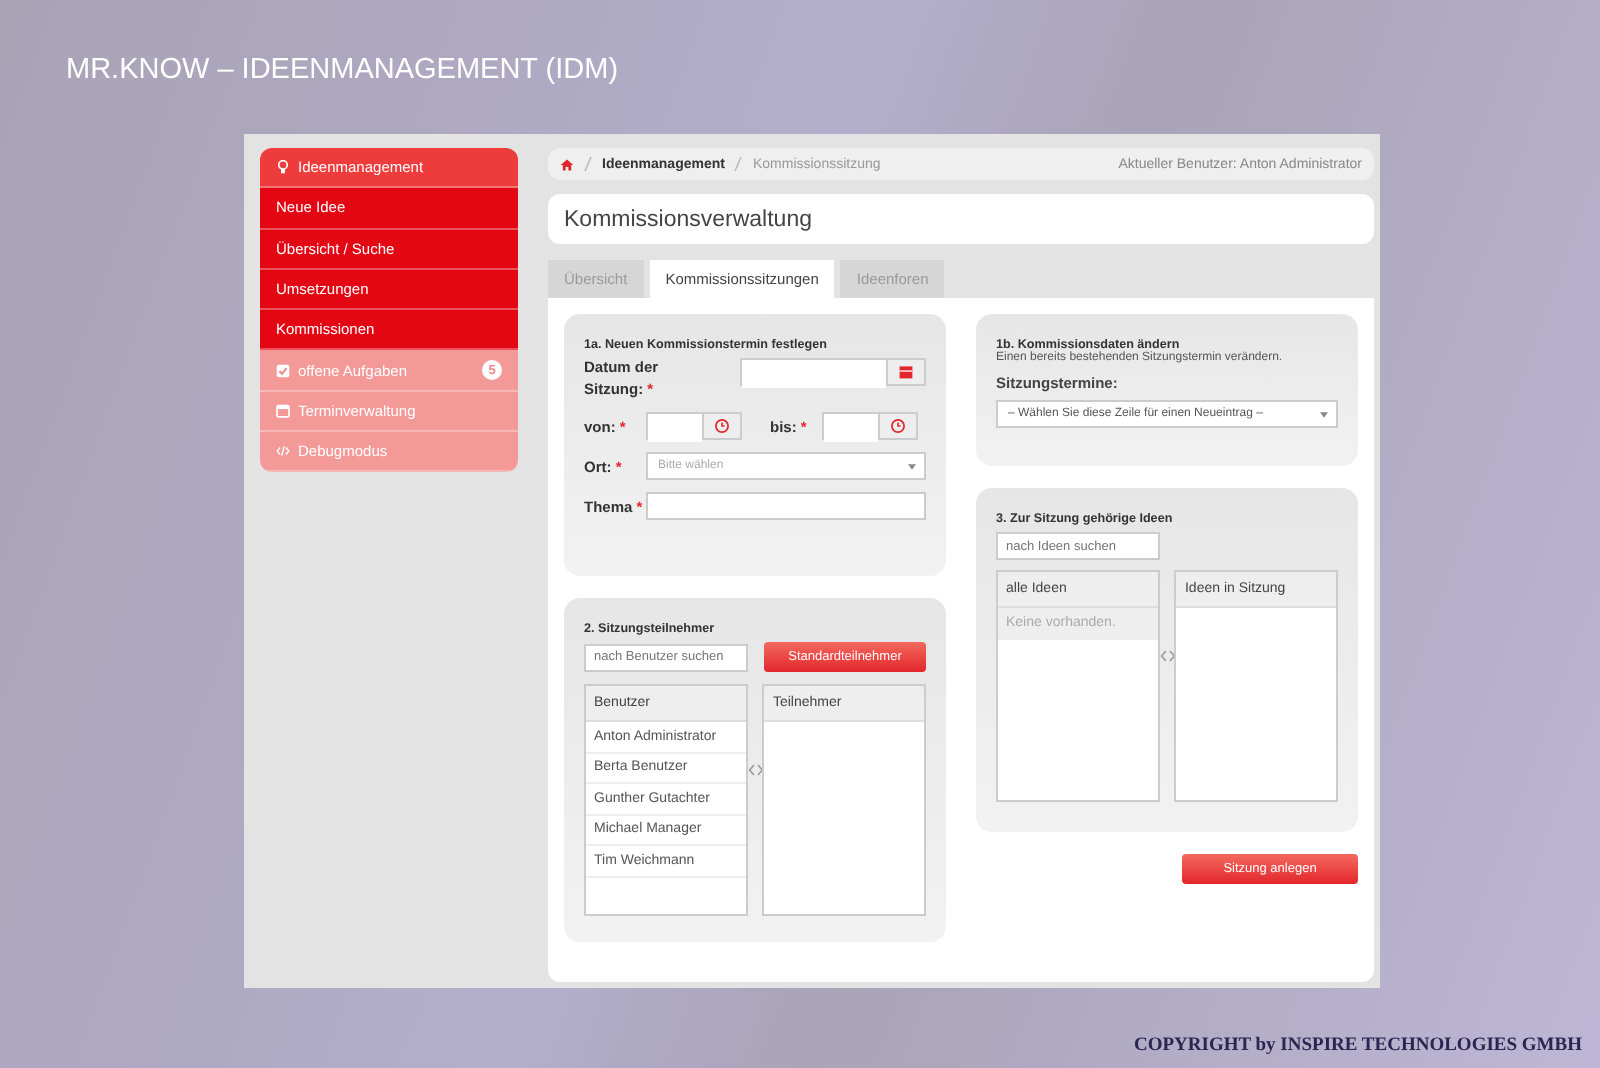 The width and height of the screenshot is (1600, 1068). I want to click on page-title: Kommissionsverwaltung, so click(961, 219).